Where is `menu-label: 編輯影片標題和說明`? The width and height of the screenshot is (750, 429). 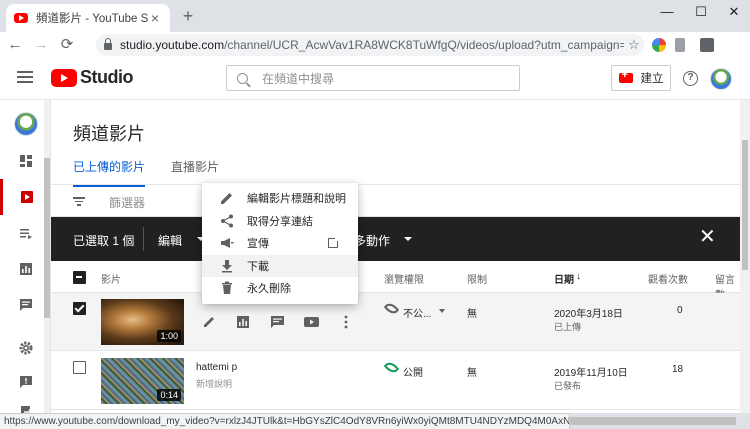
menu-label: 編輯影片標題和說明 is located at coordinates (296, 199).